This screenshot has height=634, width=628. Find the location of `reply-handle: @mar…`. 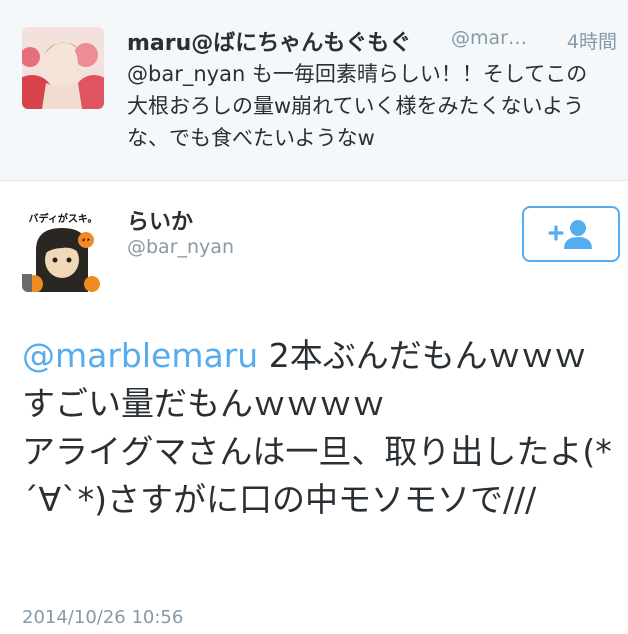

reply-handle: @mar… is located at coordinates (489, 38).